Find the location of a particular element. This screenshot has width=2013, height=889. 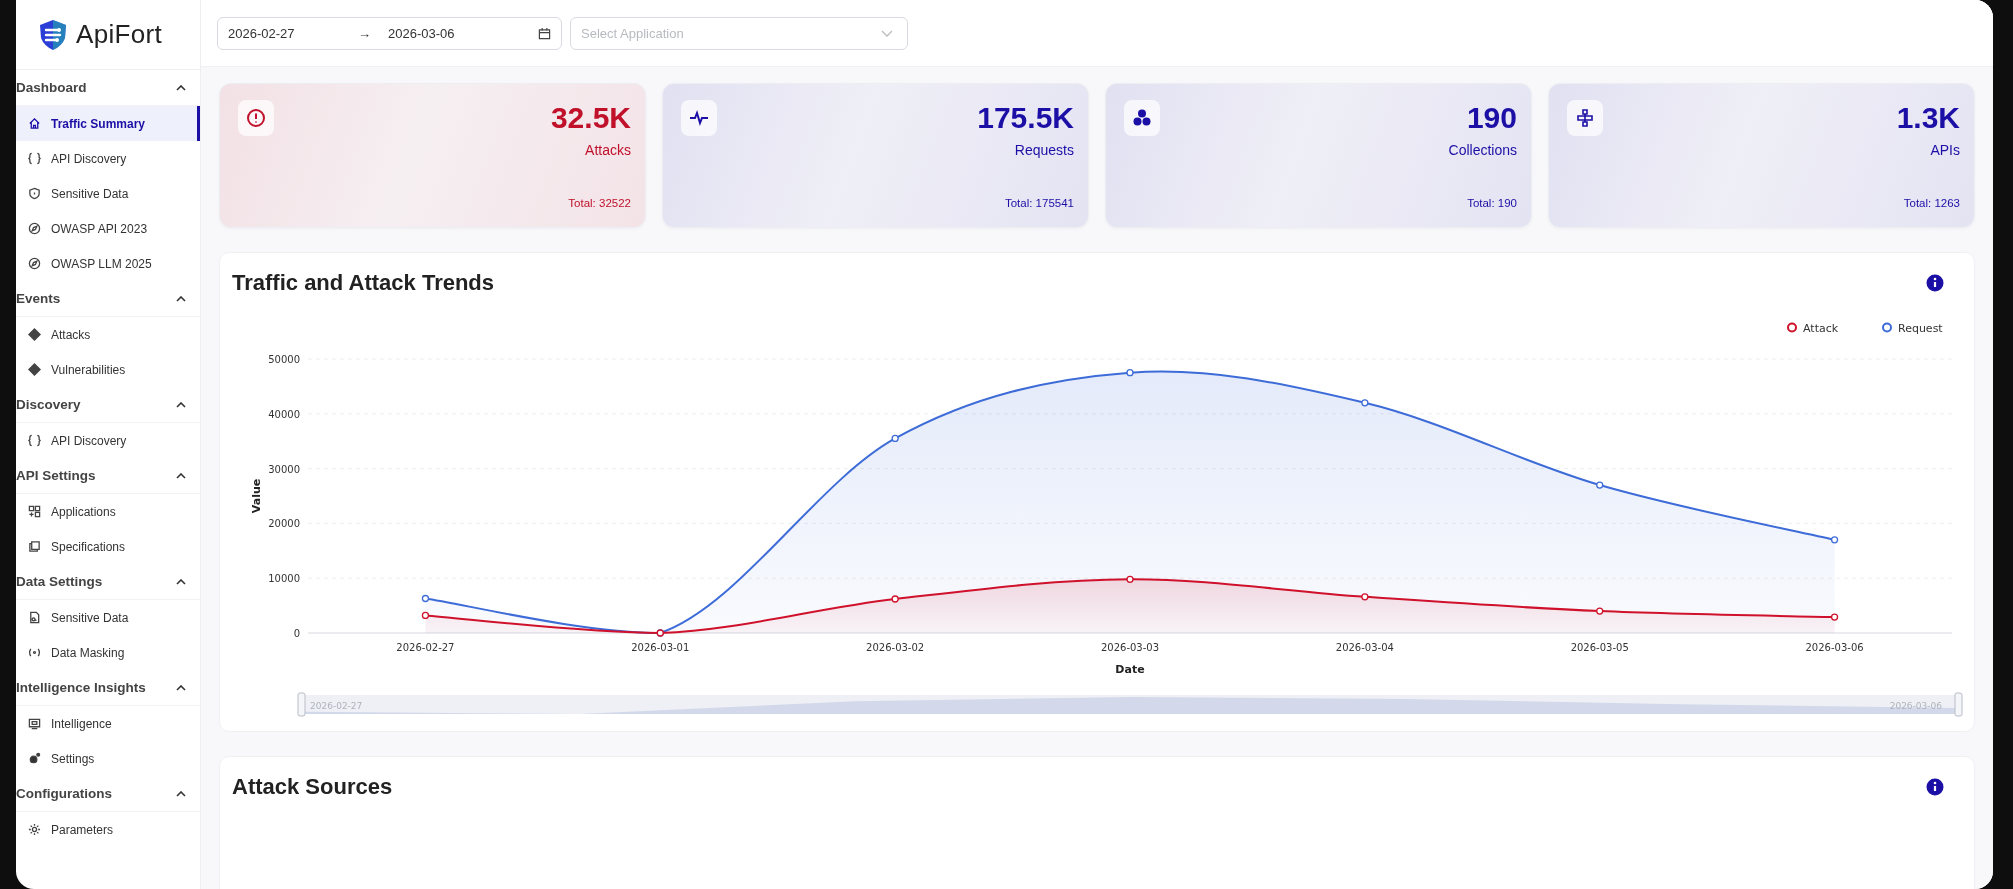

zoom-slider is located at coordinates (1130, 704).